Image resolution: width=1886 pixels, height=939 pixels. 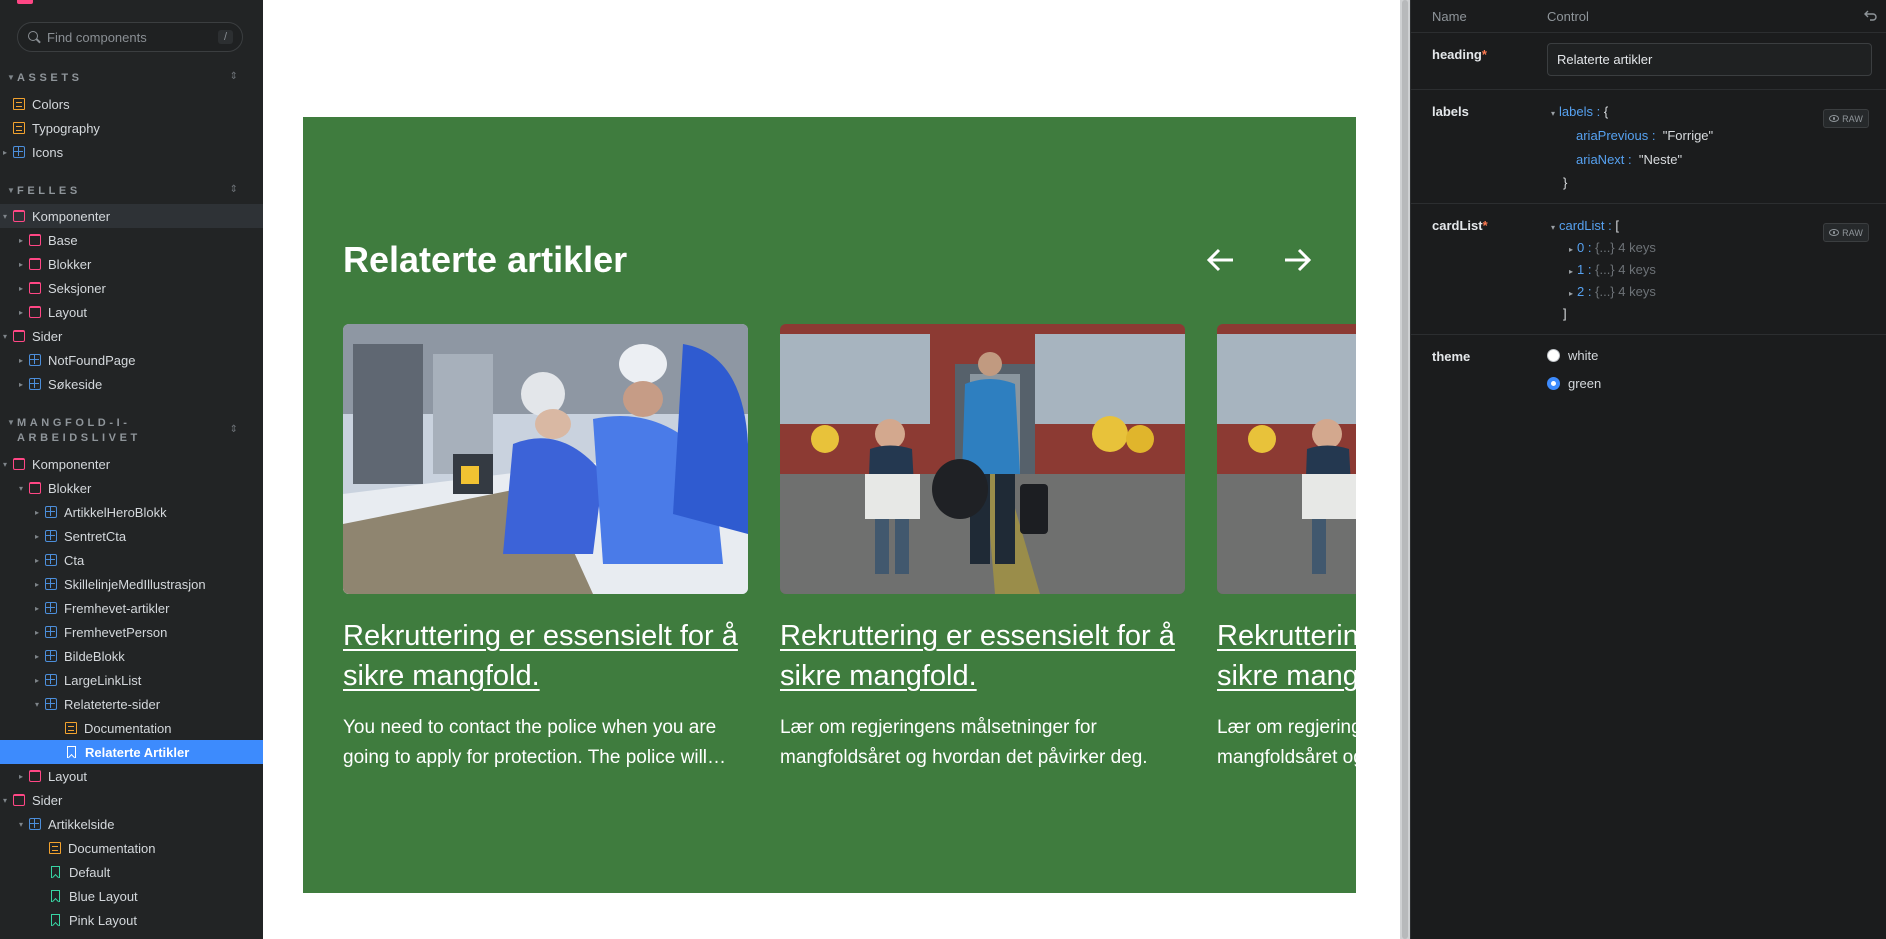 I want to click on sidebar-item-bildeblokk: ▸ BildeBlokk, so click(x=131, y=656).